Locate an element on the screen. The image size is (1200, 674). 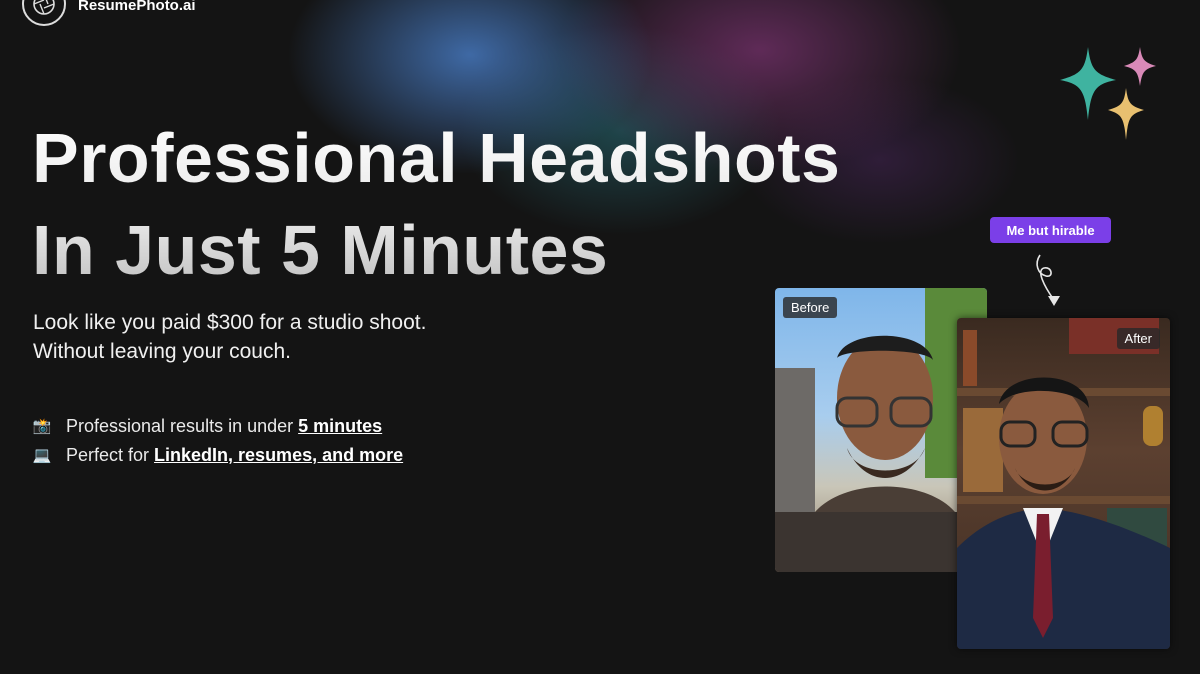
aperture-icon is located at coordinates (44, 13).